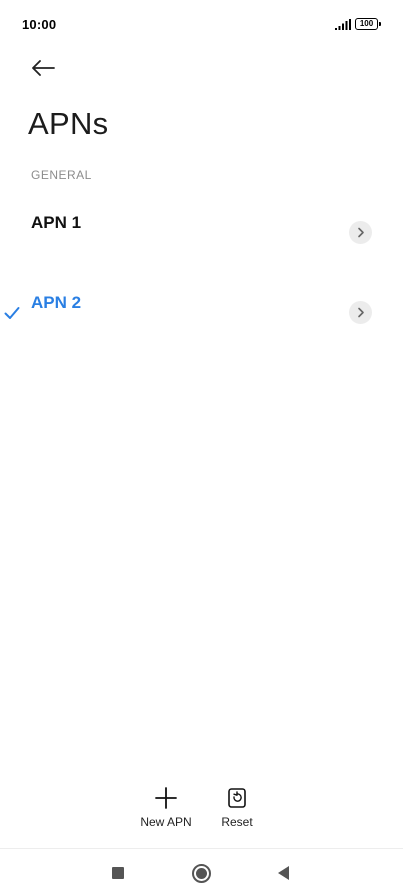 The height and width of the screenshot is (896, 403). Describe the element at coordinates (201, 311) in the screenshot. I see `apn-item-apn-2: APN 2` at that location.